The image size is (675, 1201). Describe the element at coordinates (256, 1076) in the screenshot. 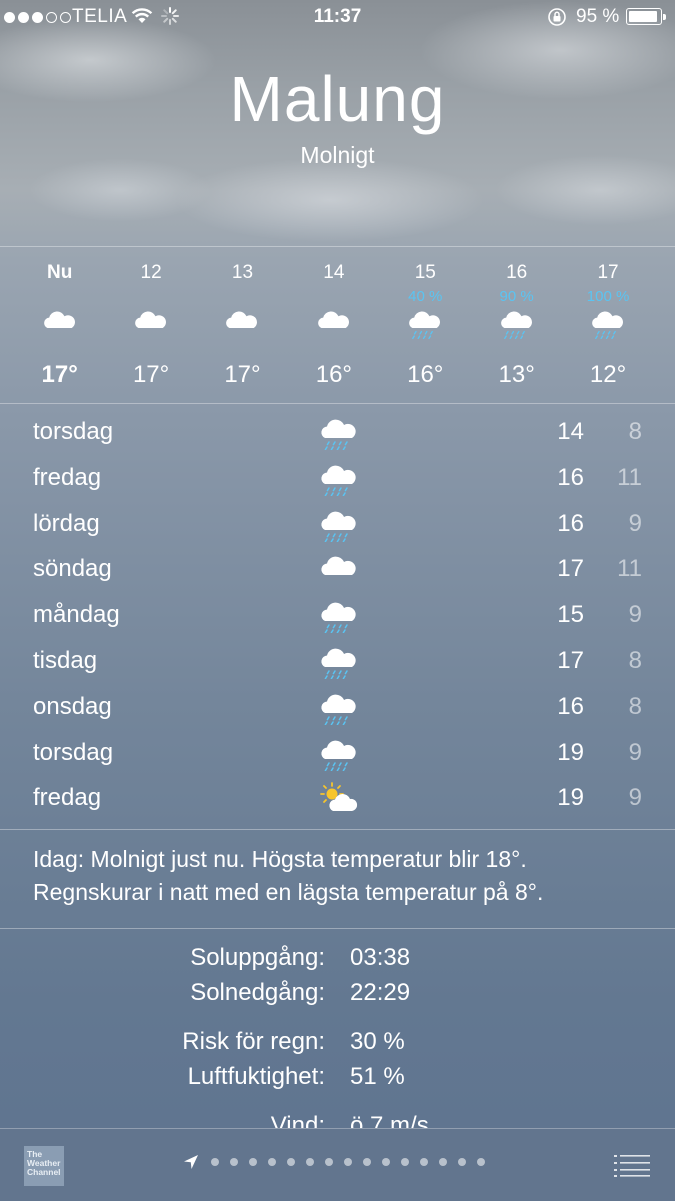

I see `detail-label: Luftfuktighet:` at that location.